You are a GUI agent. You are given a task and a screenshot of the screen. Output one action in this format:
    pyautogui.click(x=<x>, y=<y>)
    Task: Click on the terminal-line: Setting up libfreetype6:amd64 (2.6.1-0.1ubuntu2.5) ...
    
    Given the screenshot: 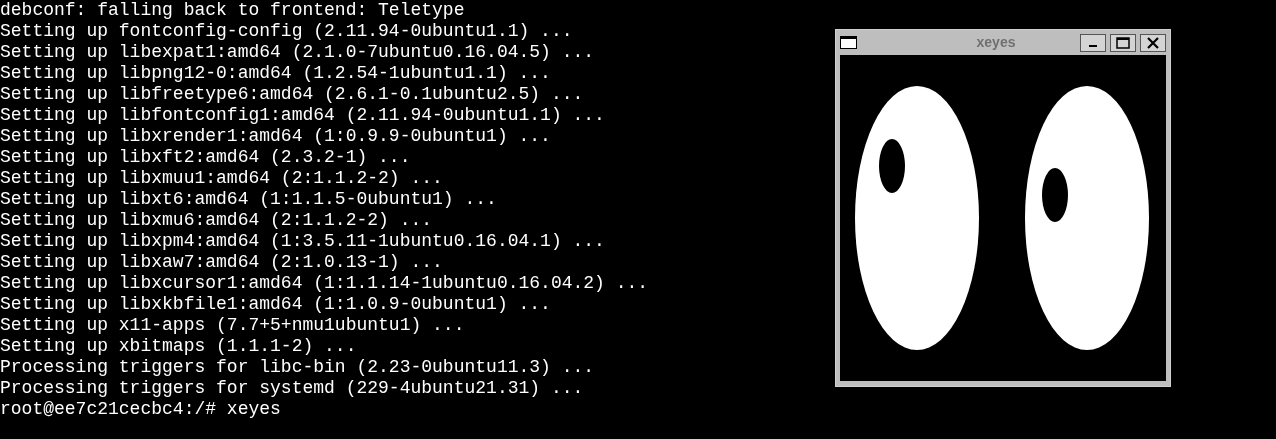 What is the action you would take?
    pyautogui.click(x=292, y=94)
    